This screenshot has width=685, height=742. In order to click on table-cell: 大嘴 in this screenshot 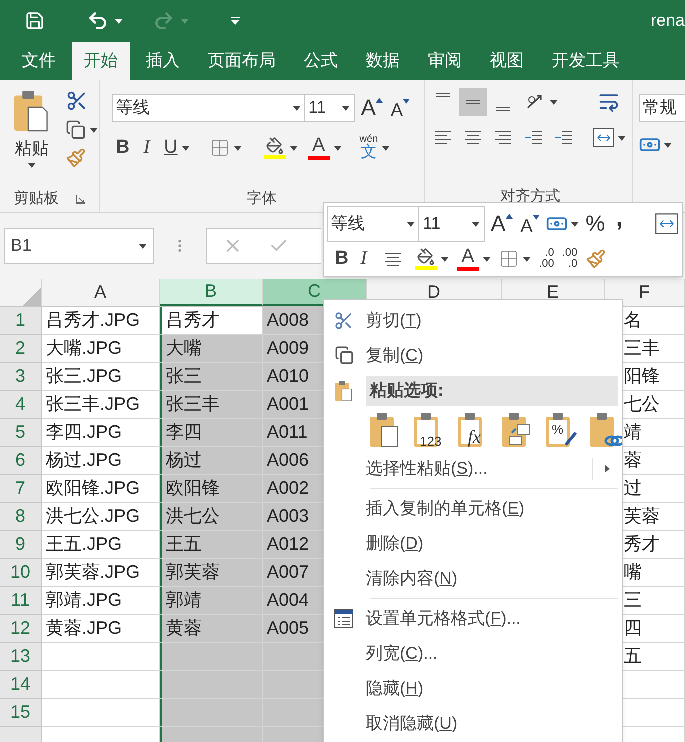, I will do `click(211, 349)`.